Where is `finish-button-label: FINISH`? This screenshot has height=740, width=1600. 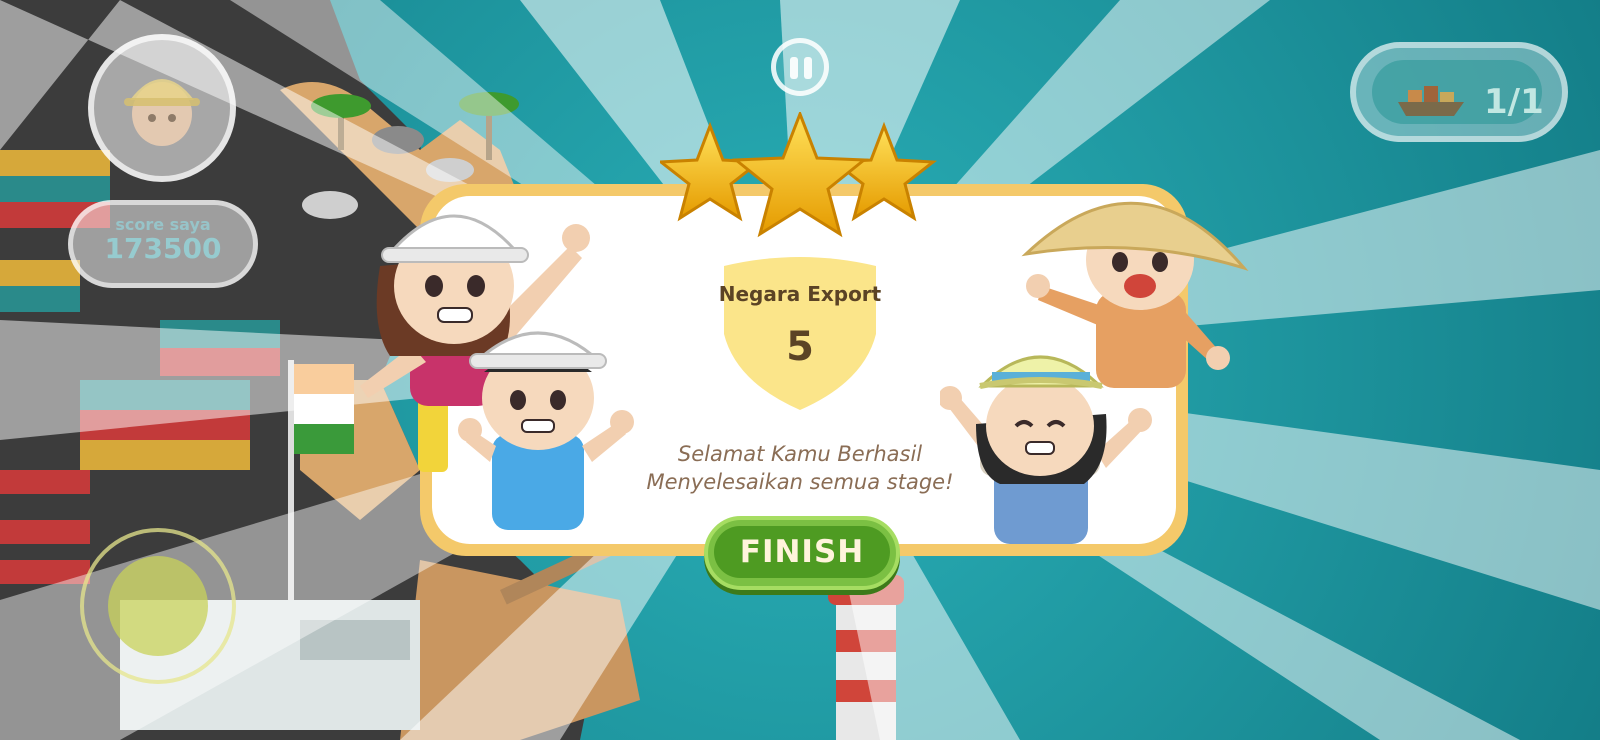
finish-button-label: FINISH is located at coordinates (802, 552).